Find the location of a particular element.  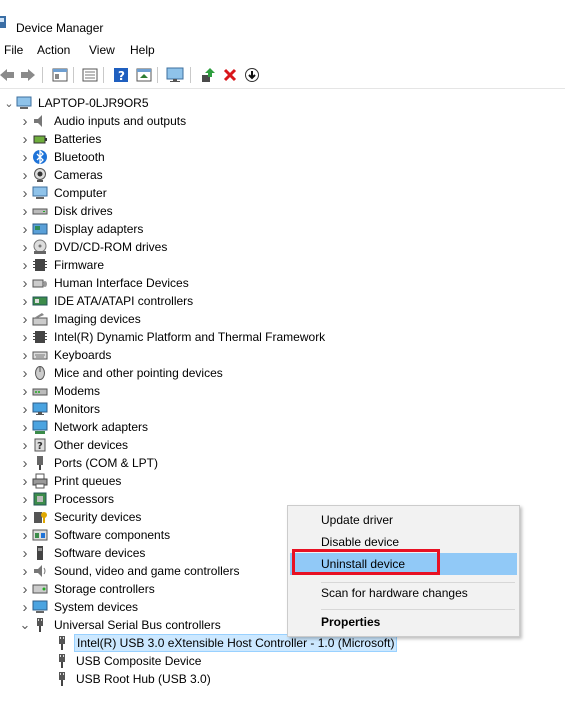

tree-category: › Display adapters is located at coordinates (81, 229).